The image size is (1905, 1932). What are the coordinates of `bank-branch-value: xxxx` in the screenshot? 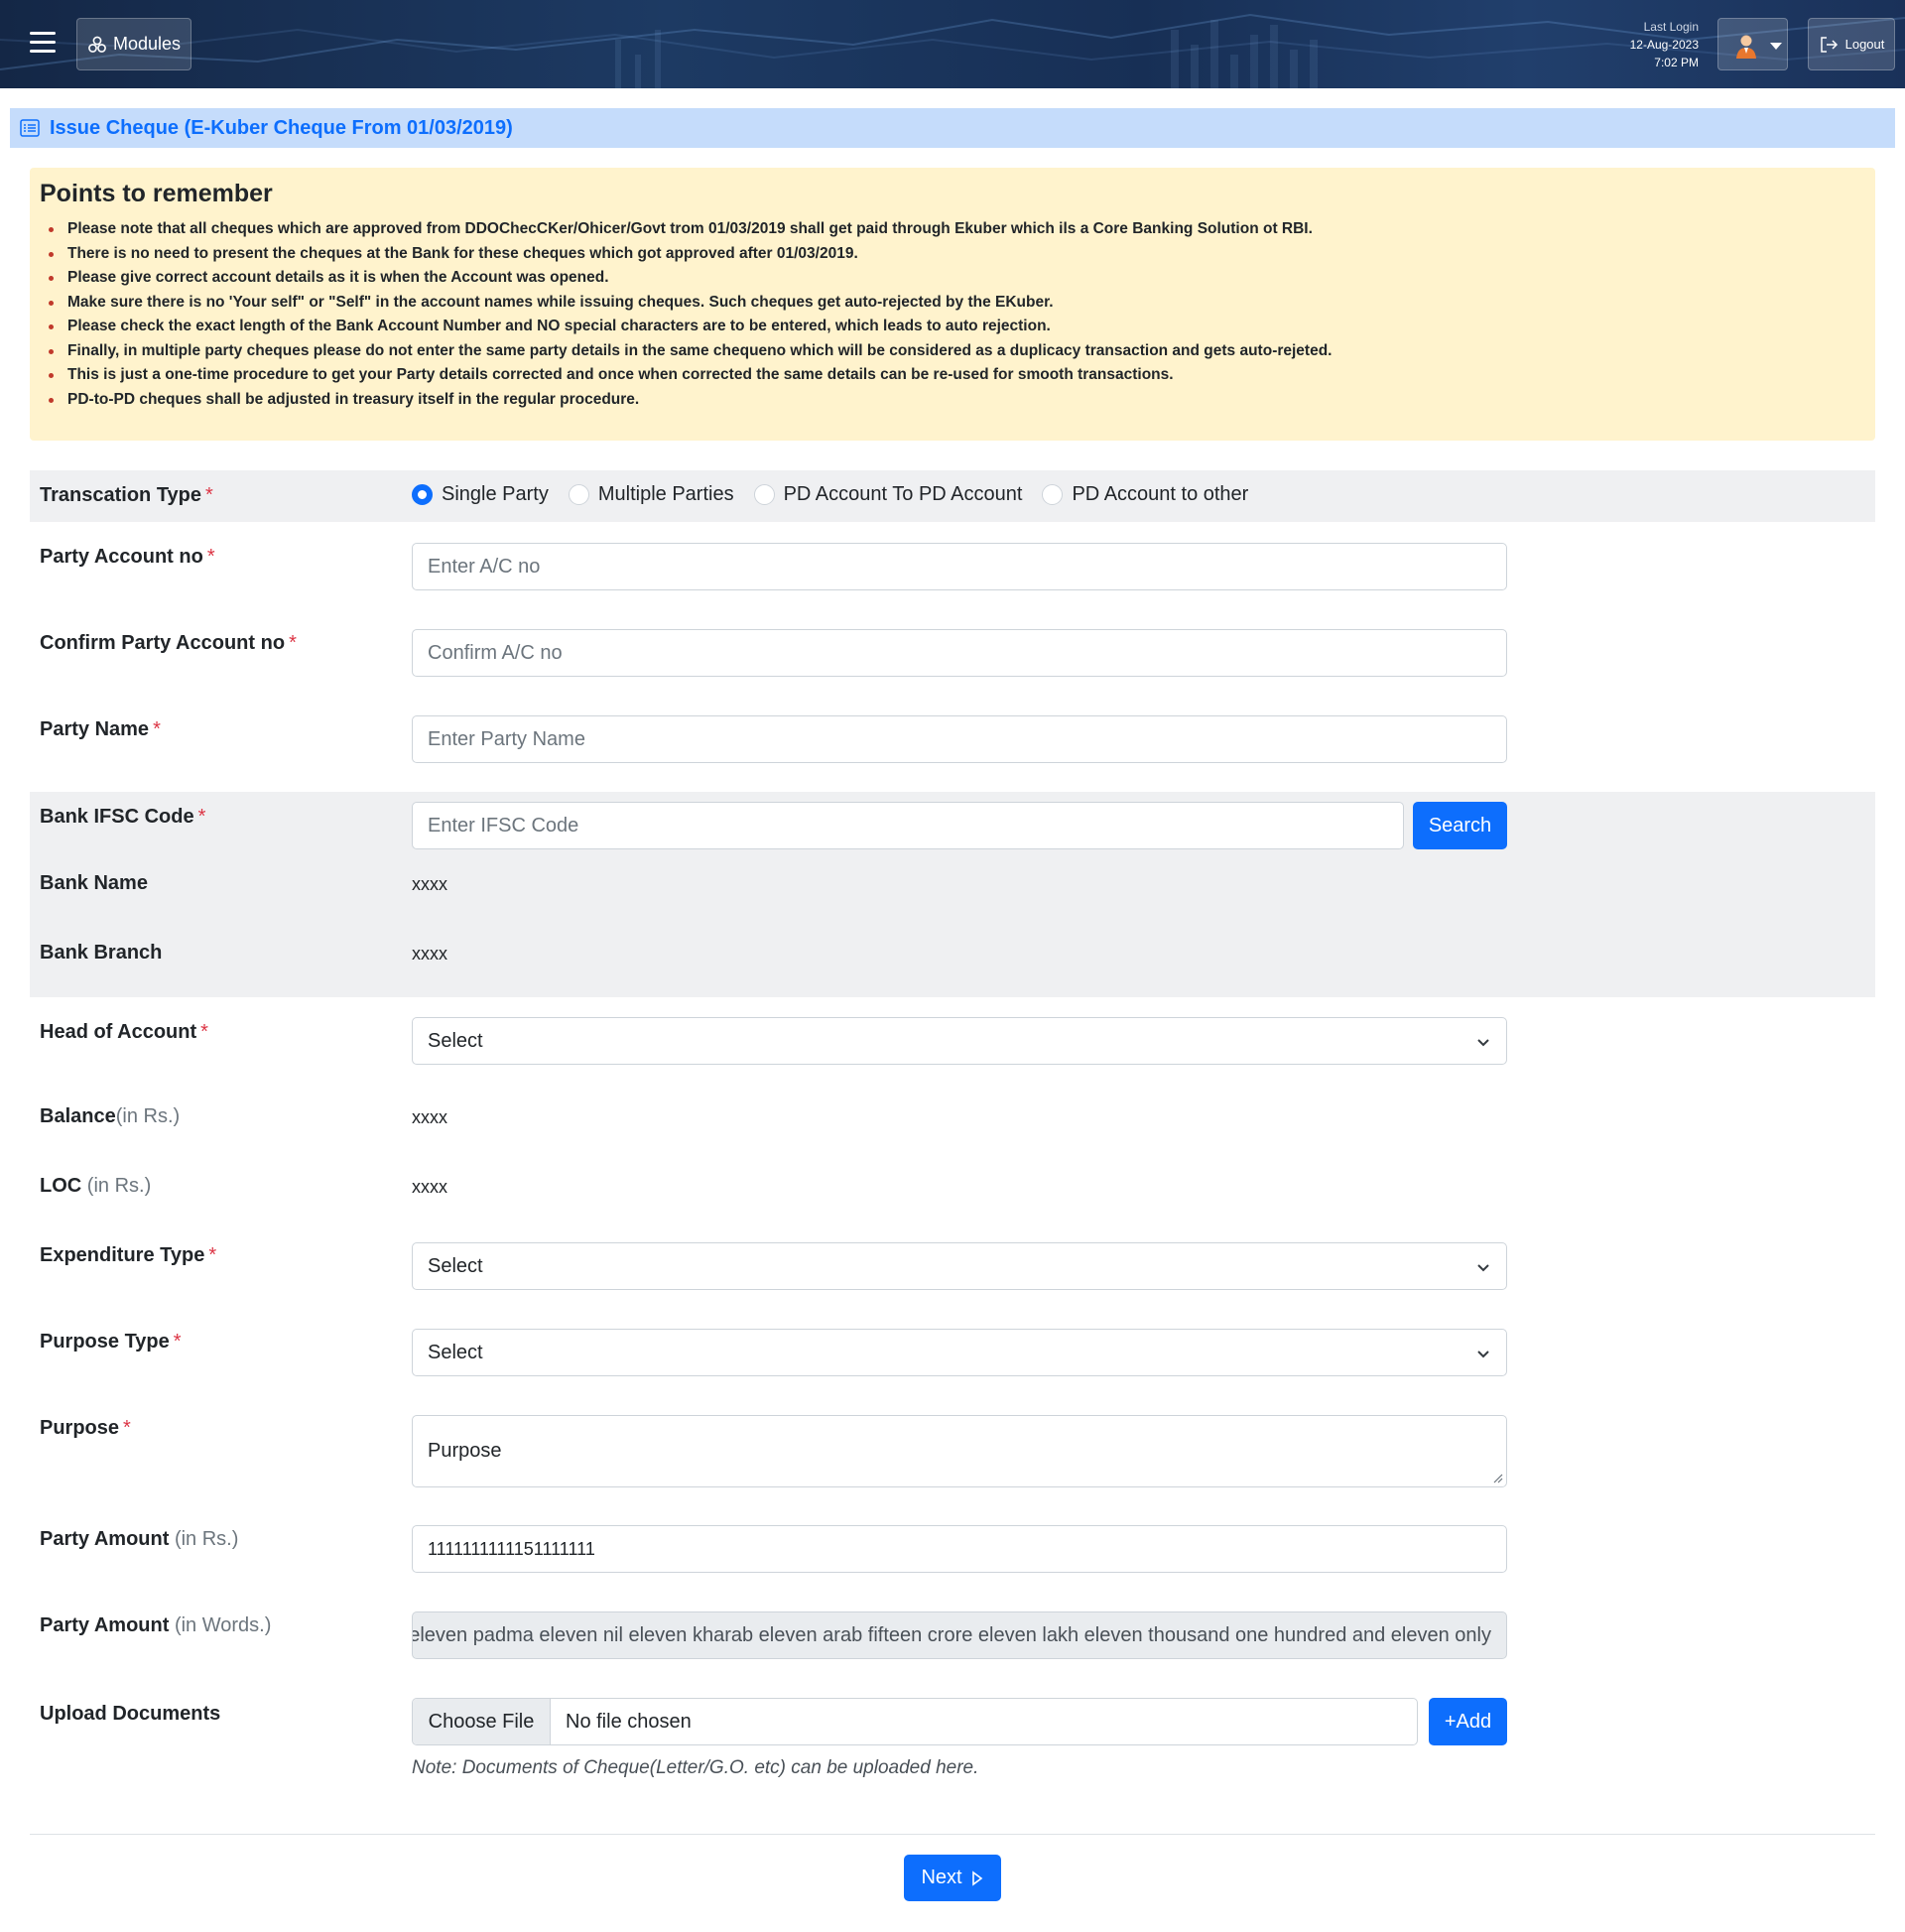 It's located at (429, 954).